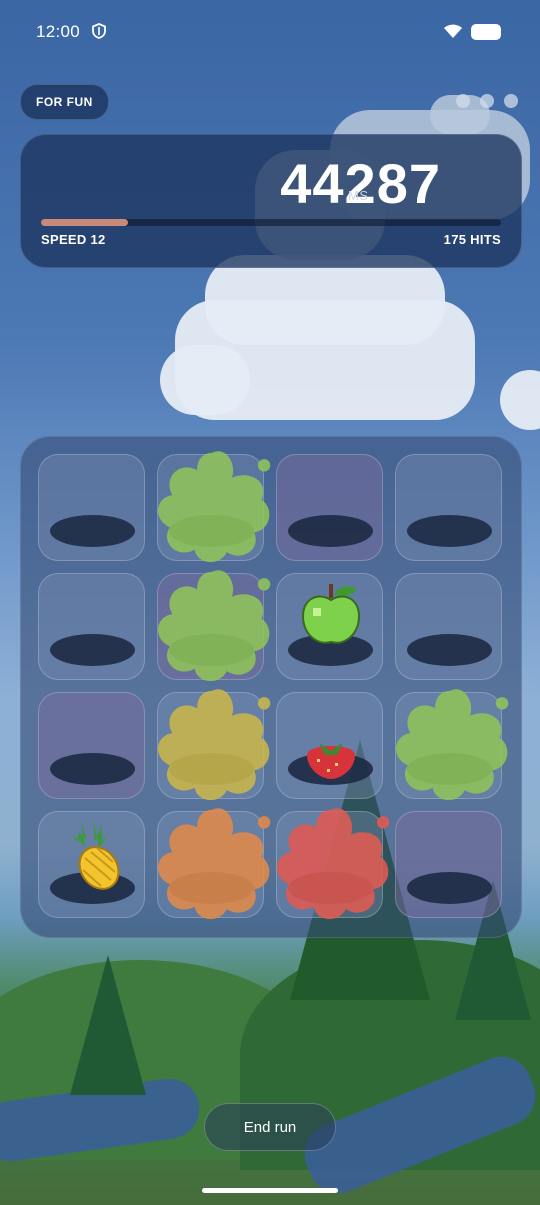 This screenshot has width=540, height=1205. Describe the element at coordinates (453, 31) in the screenshot. I see `wifi-icon` at that location.